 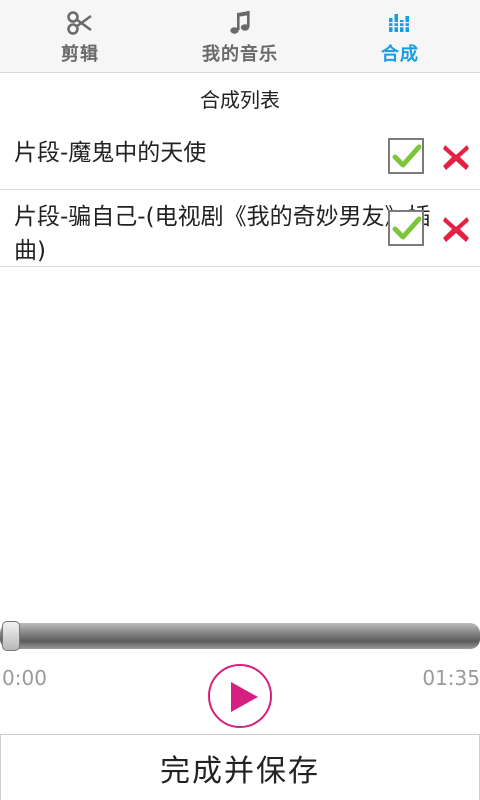 I want to click on tab-edit-label: 剪辑, so click(x=80, y=54).